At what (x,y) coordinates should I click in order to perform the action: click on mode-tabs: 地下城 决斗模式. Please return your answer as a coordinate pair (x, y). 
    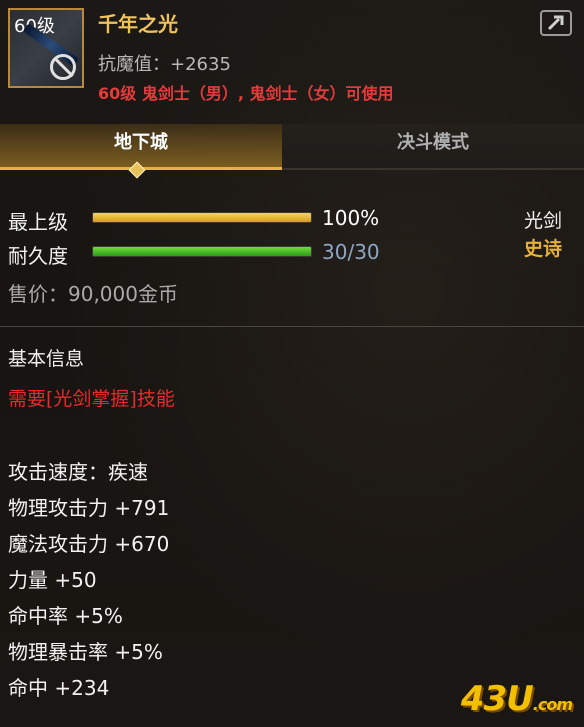
    Looking at the image, I should click on (292, 147).